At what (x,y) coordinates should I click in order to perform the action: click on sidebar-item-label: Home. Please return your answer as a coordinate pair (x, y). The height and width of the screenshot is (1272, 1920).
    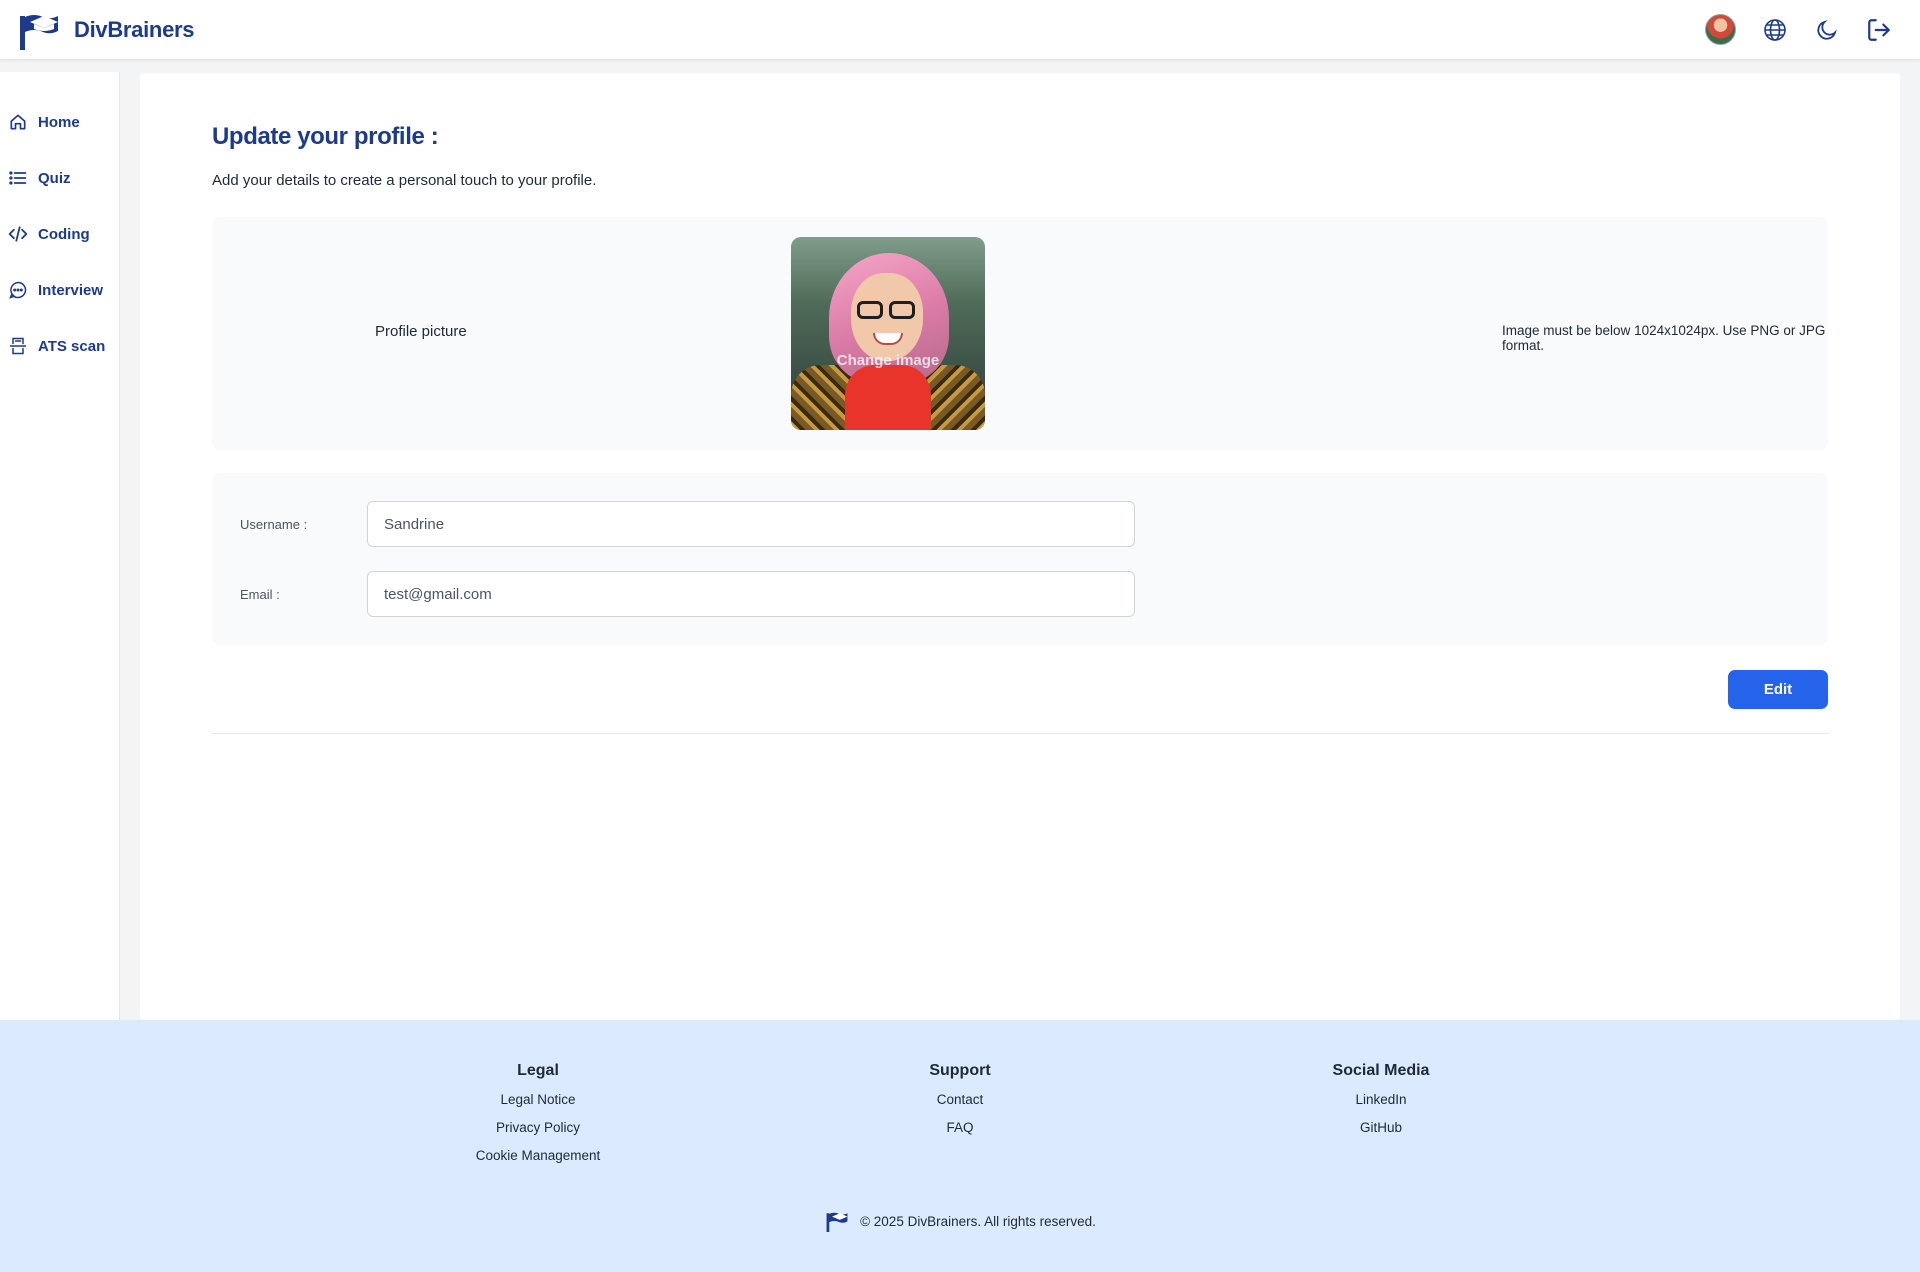
    Looking at the image, I should click on (59, 122).